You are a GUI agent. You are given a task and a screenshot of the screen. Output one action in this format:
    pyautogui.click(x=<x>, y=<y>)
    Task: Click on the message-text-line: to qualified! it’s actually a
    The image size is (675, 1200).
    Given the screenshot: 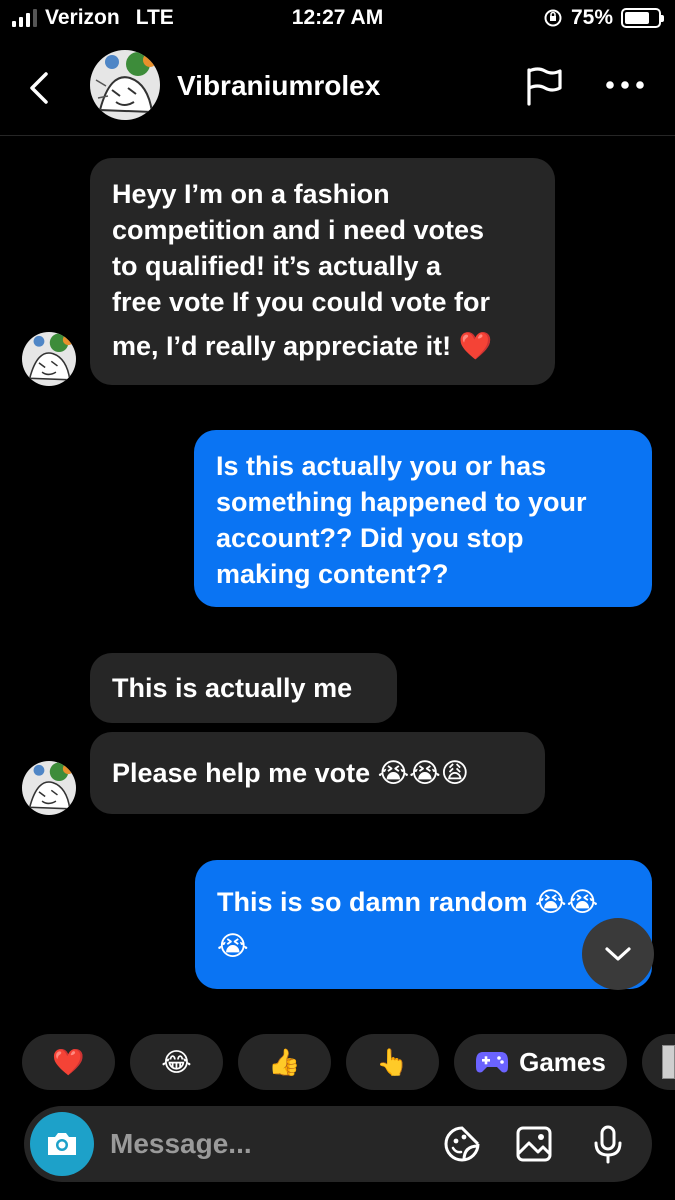 What is the action you would take?
    pyautogui.click(x=277, y=266)
    